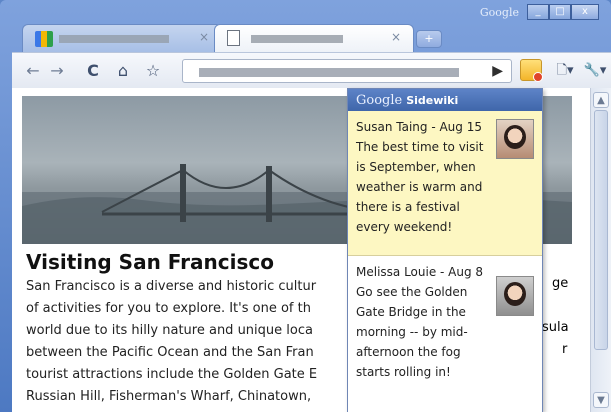 This screenshot has height=412, width=611. Describe the element at coordinates (33, 71) in the screenshot. I see `back-button: ←` at that location.